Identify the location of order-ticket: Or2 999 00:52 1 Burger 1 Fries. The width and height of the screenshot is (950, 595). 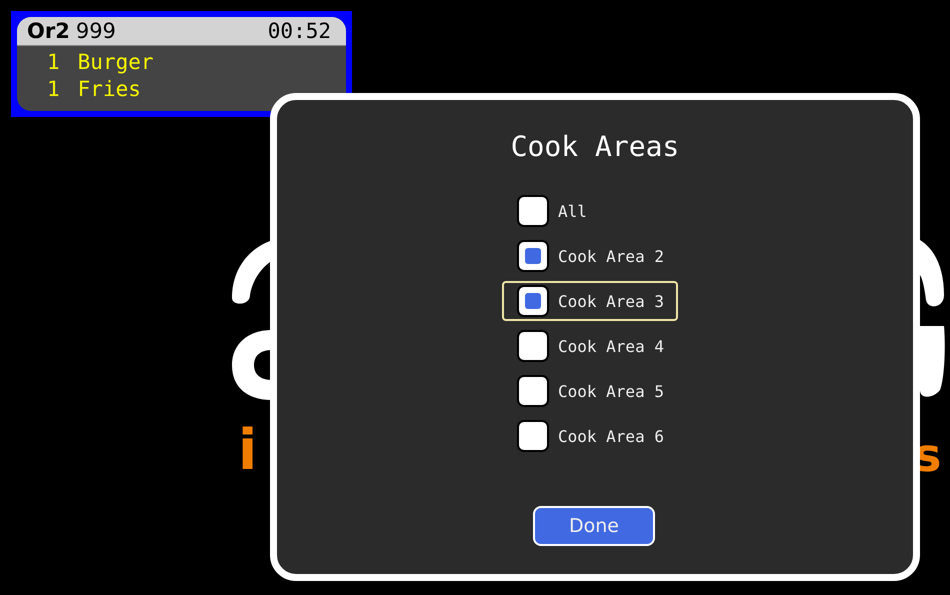
(181, 64).